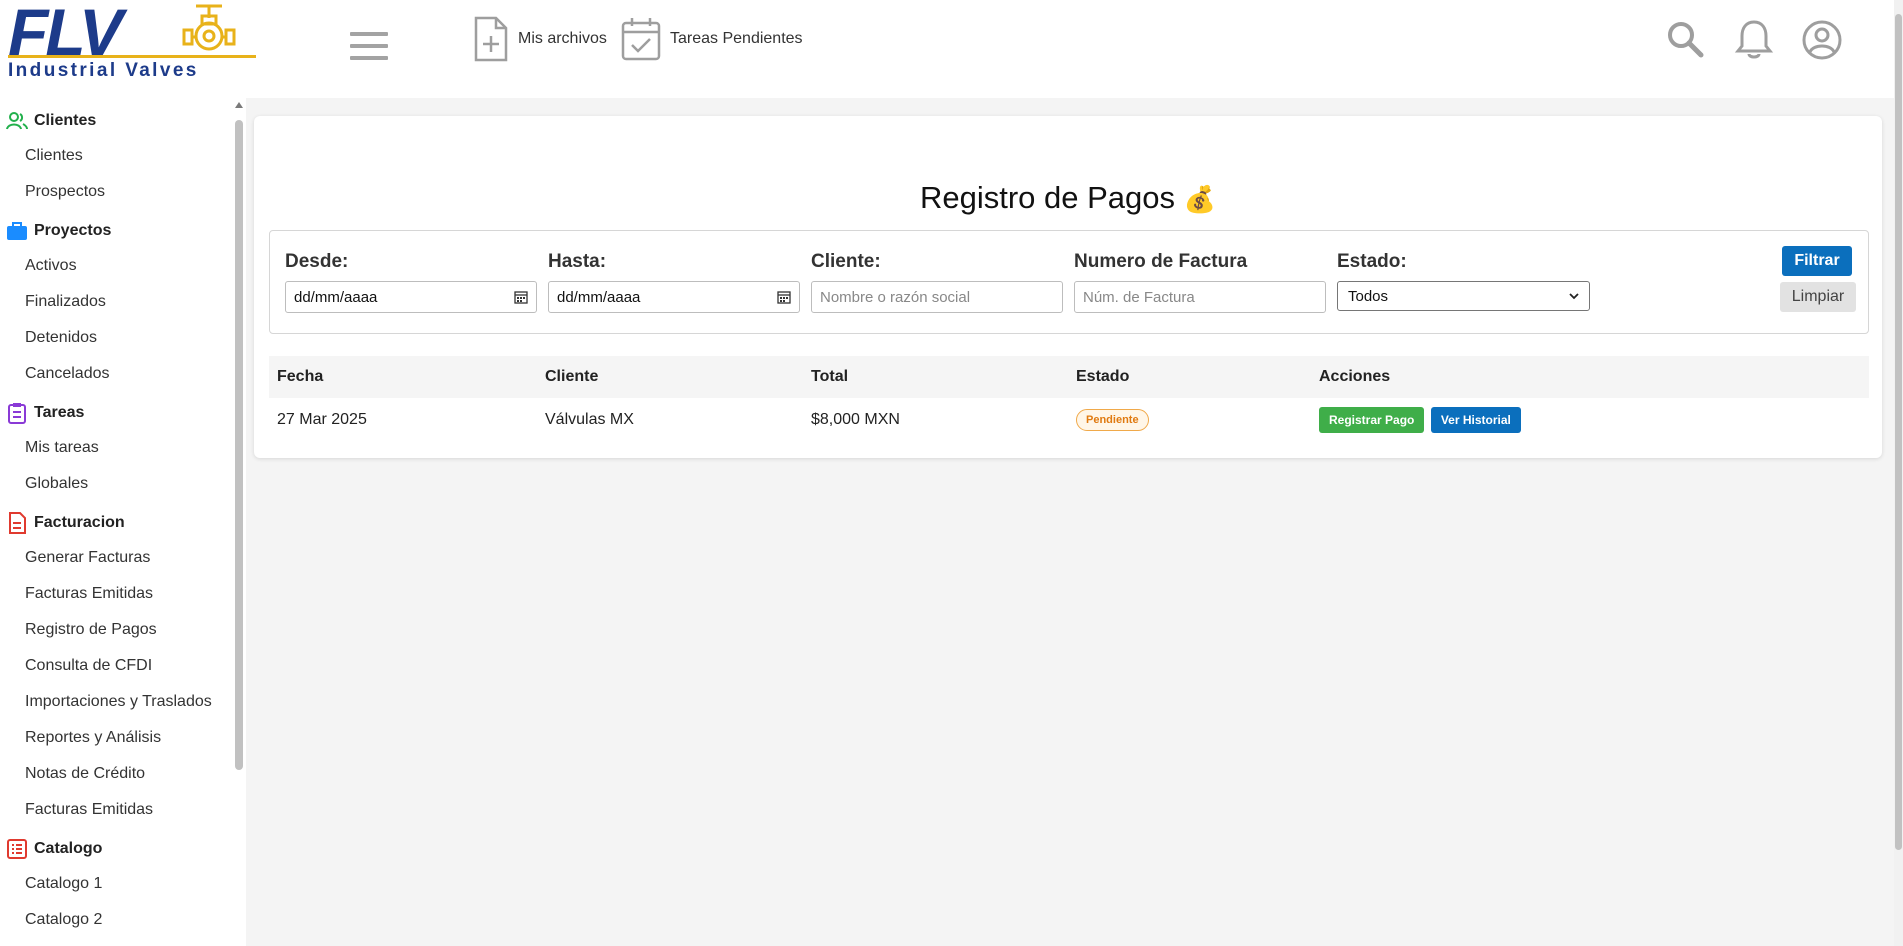 The image size is (1903, 946). What do you see at coordinates (123, 266) in the screenshot?
I see `sidebar-item-activos: Activos` at bounding box center [123, 266].